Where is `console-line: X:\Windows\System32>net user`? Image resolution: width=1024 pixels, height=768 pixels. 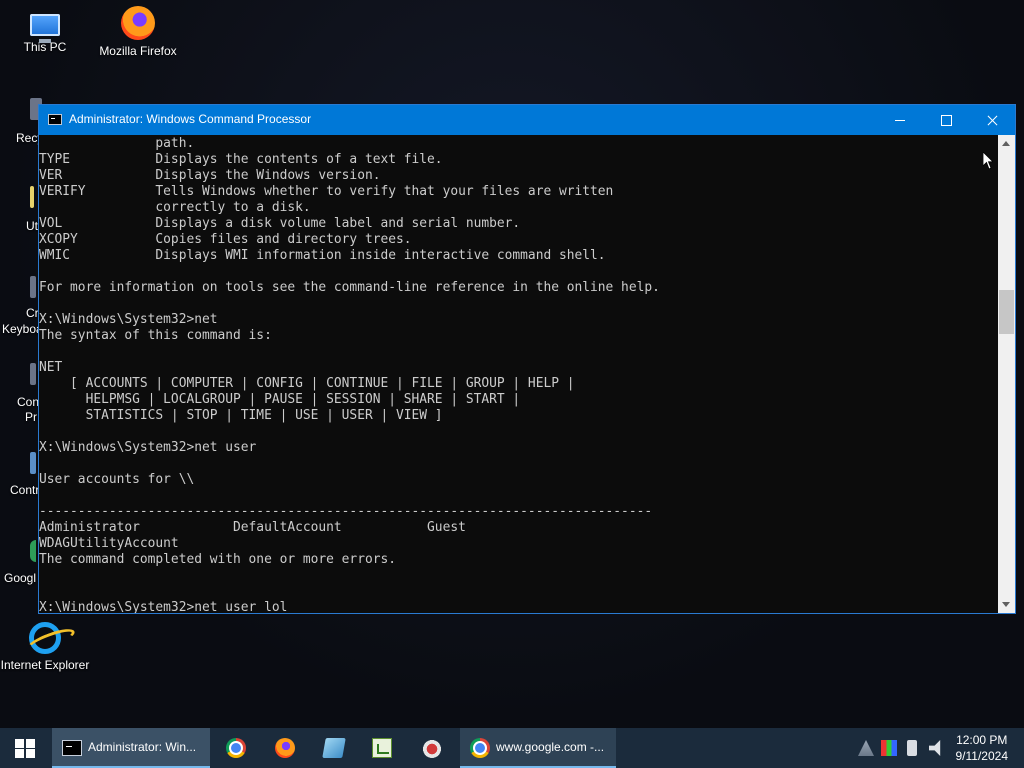 console-line: X:\Windows\System32>net user is located at coordinates (148, 447).